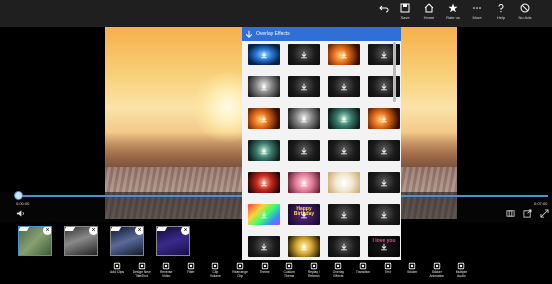 The height and width of the screenshot is (284, 552). Describe the element at coordinates (461, 266) in the screenshot. I see `multiple-audio-icon` at that location.